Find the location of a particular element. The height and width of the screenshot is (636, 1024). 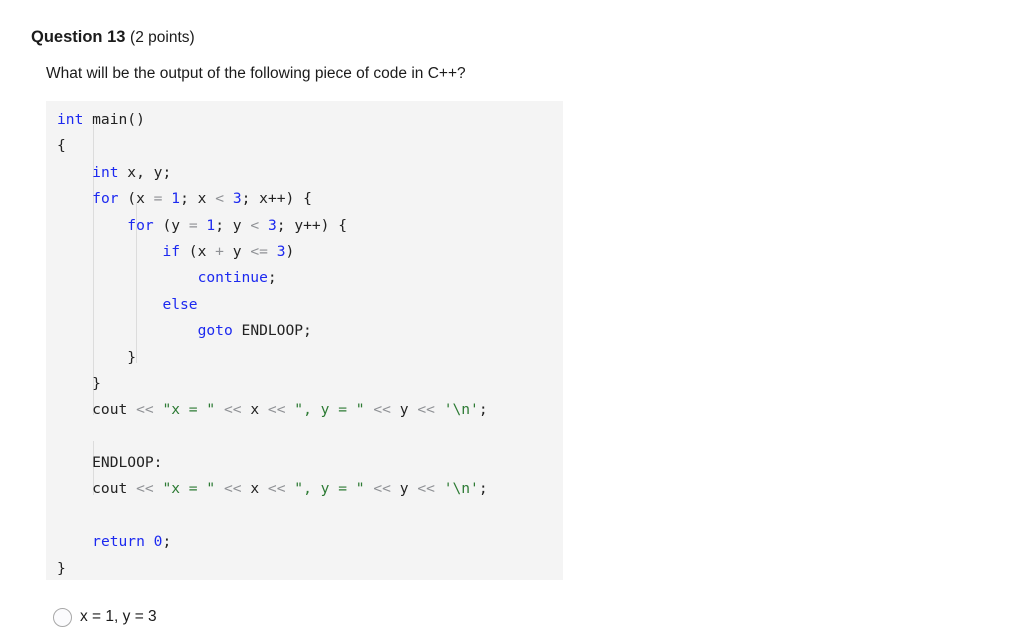

code-line: for (y = 1; y < 3; y++) { is located at coordinates (304, 226).